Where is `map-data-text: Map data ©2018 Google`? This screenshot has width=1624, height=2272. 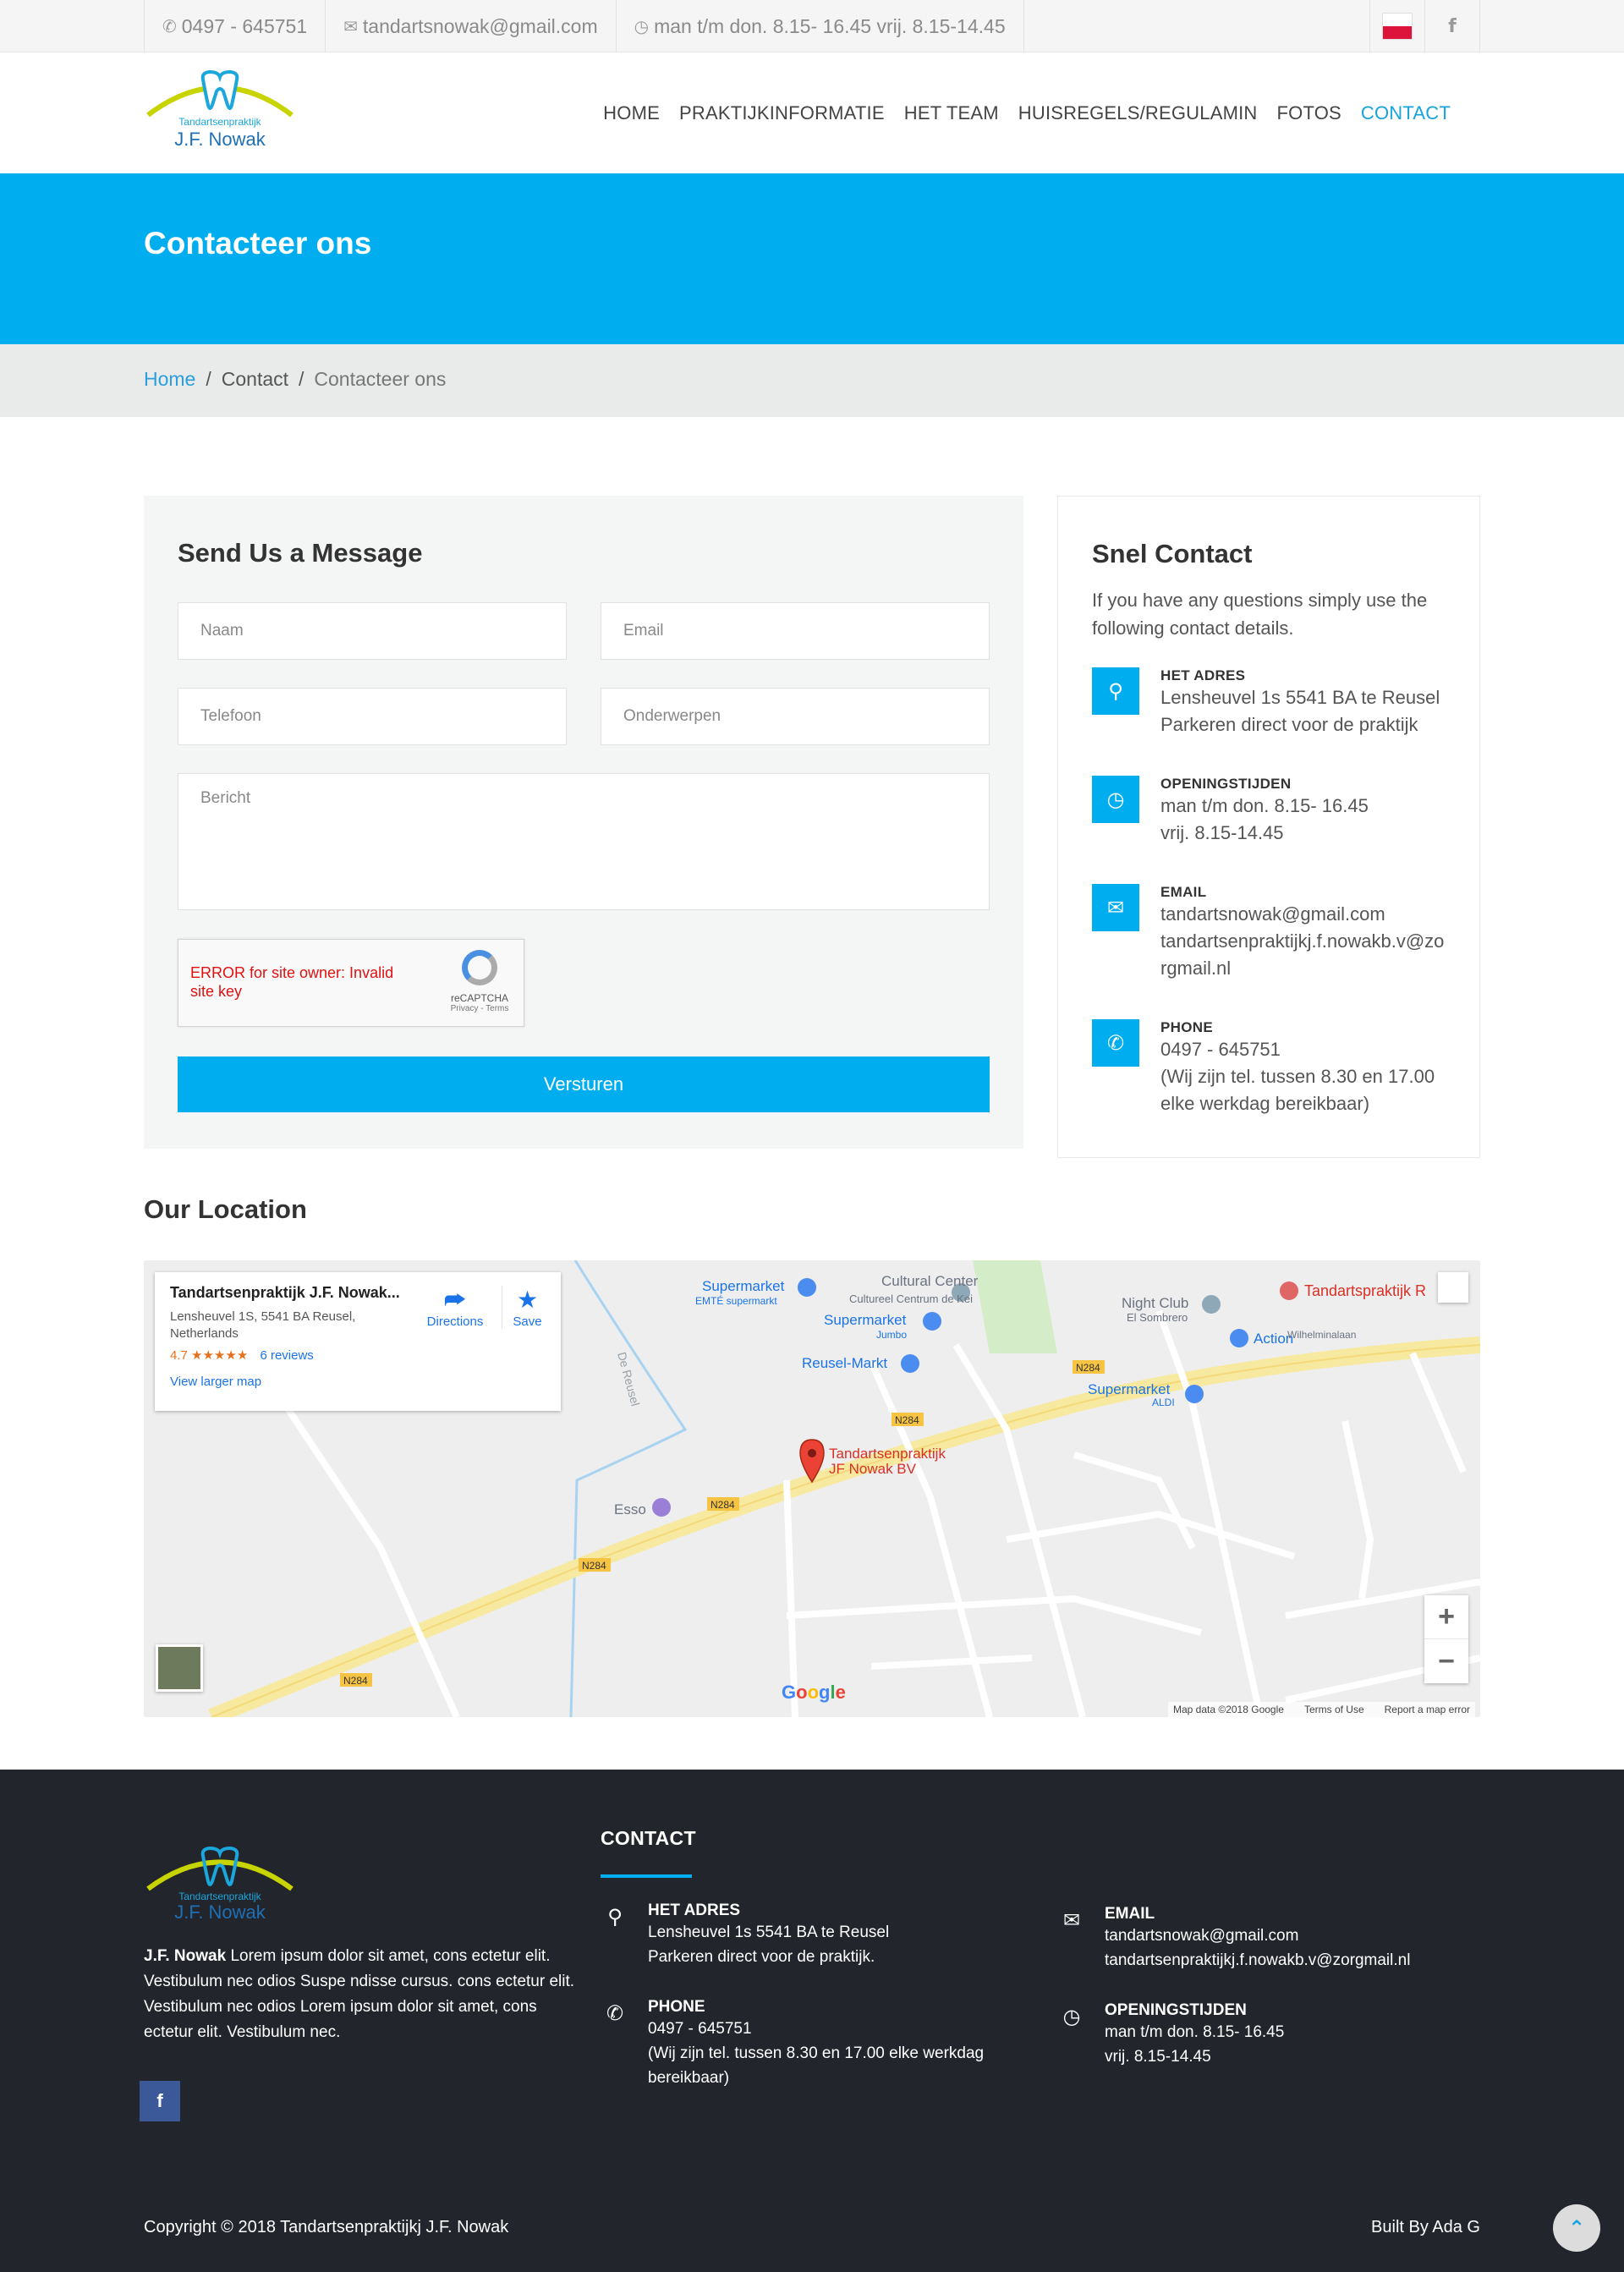
map-data-text: Map data ©2018 Google is located at coordinates (1228, 1710).